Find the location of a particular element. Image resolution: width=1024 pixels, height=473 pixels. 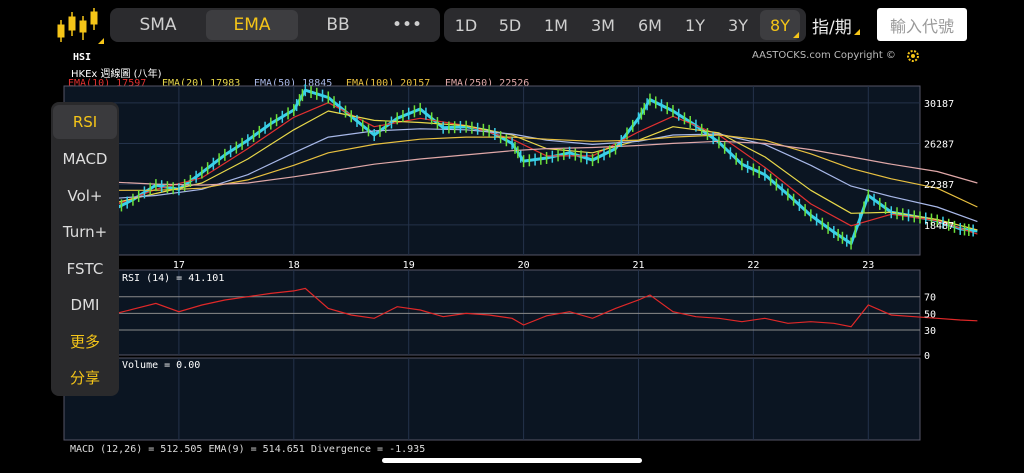

y-tick-label: 30187 is located at coordinates (939, 104).